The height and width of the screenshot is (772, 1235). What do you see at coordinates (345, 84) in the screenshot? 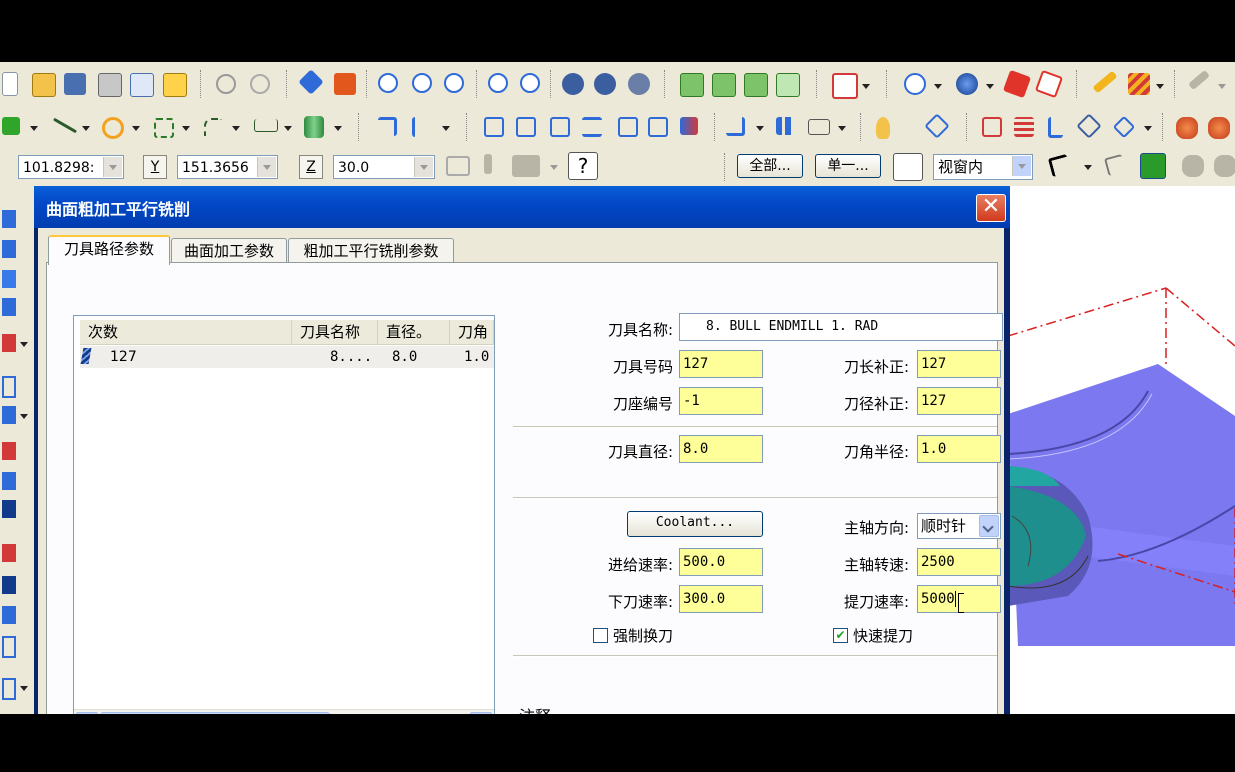
I see `repaint-icon` at bounding box center [345, 84].